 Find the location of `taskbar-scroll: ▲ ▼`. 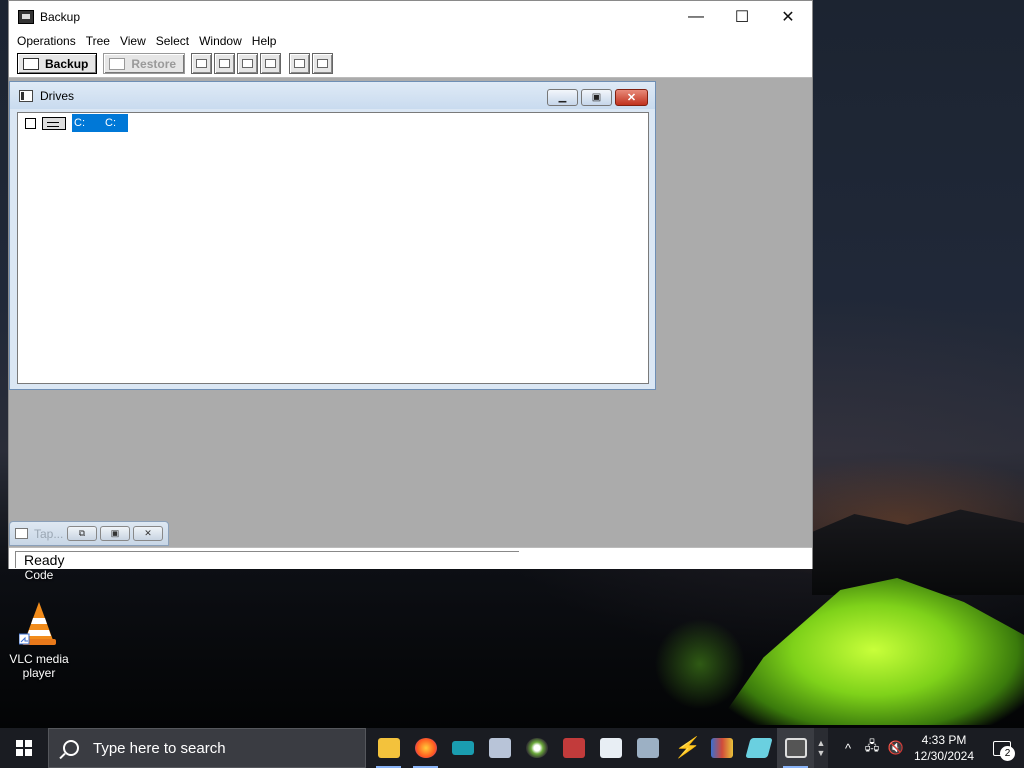

taskbar-scroll: ▲ ▼ is located at coordinates (821, 748).